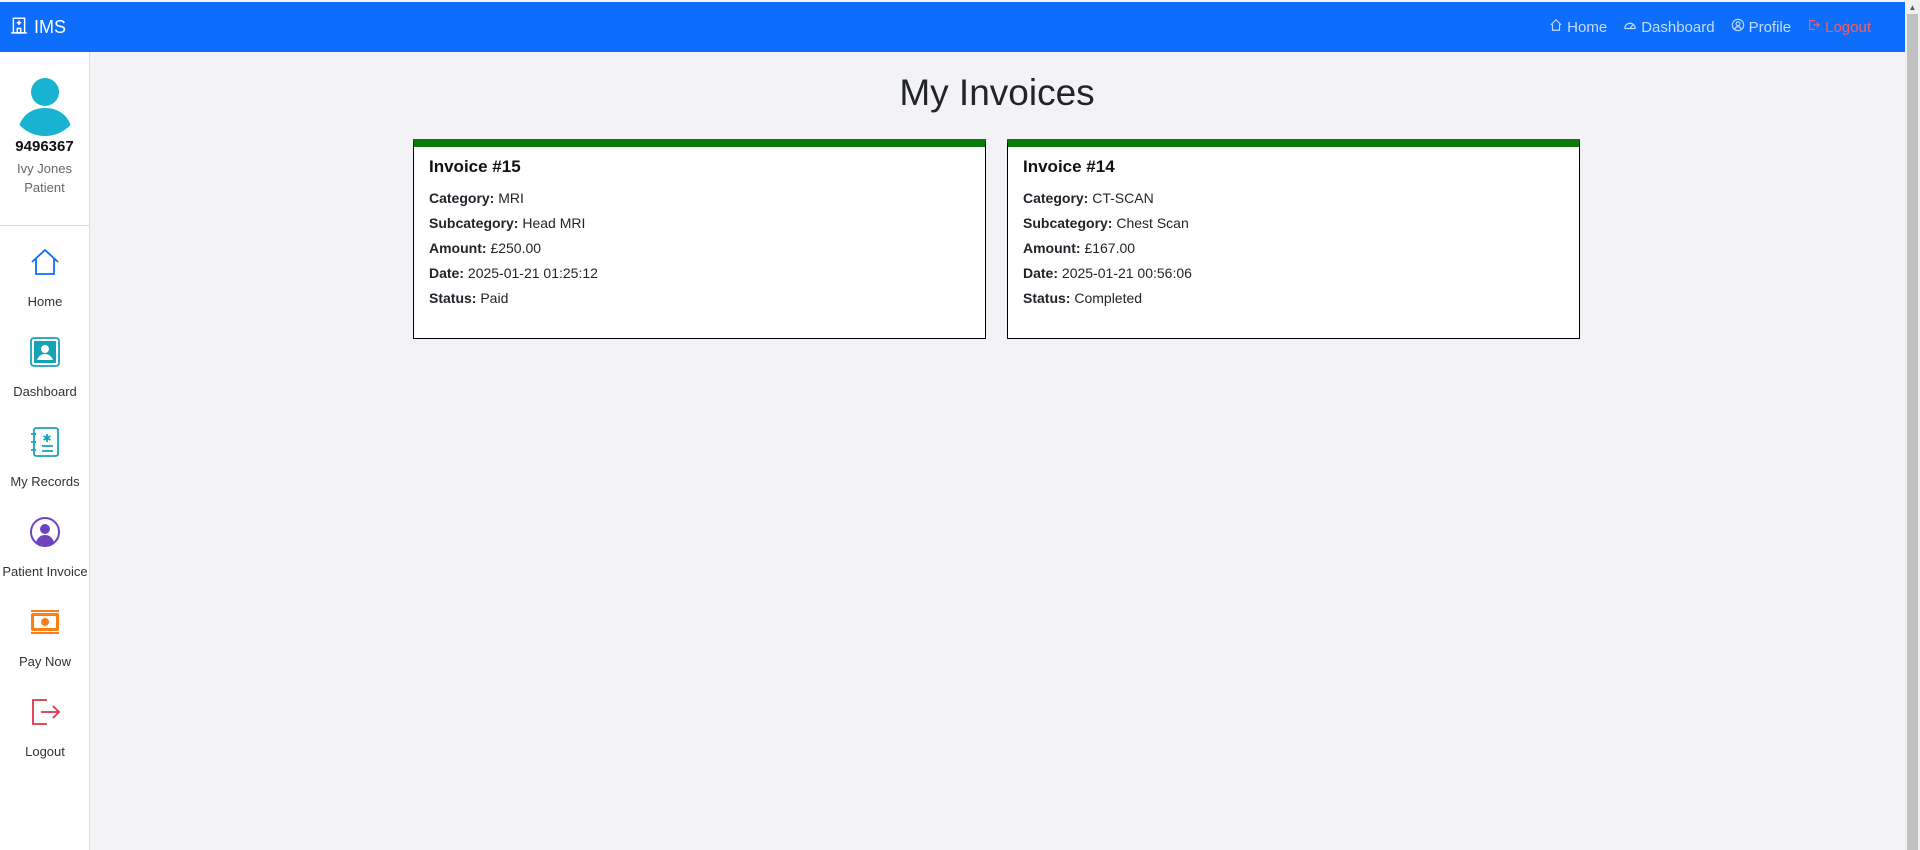 This screenshot has width=1920, height=850. I want to click on sidebar-item-patient-invoice: Patient Invoice, so click(45, 549).